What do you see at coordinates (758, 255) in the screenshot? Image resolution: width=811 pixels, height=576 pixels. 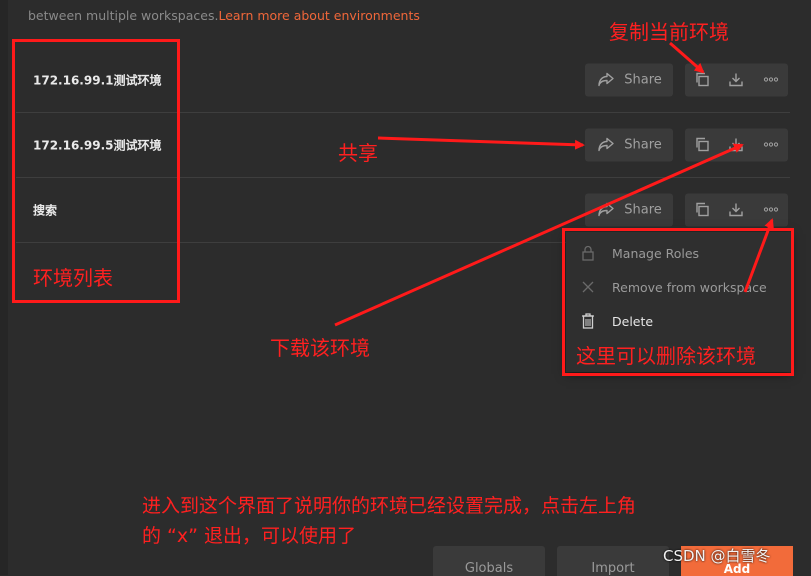 I see `arrow-to-more-options` at bounding box center [758, 255].